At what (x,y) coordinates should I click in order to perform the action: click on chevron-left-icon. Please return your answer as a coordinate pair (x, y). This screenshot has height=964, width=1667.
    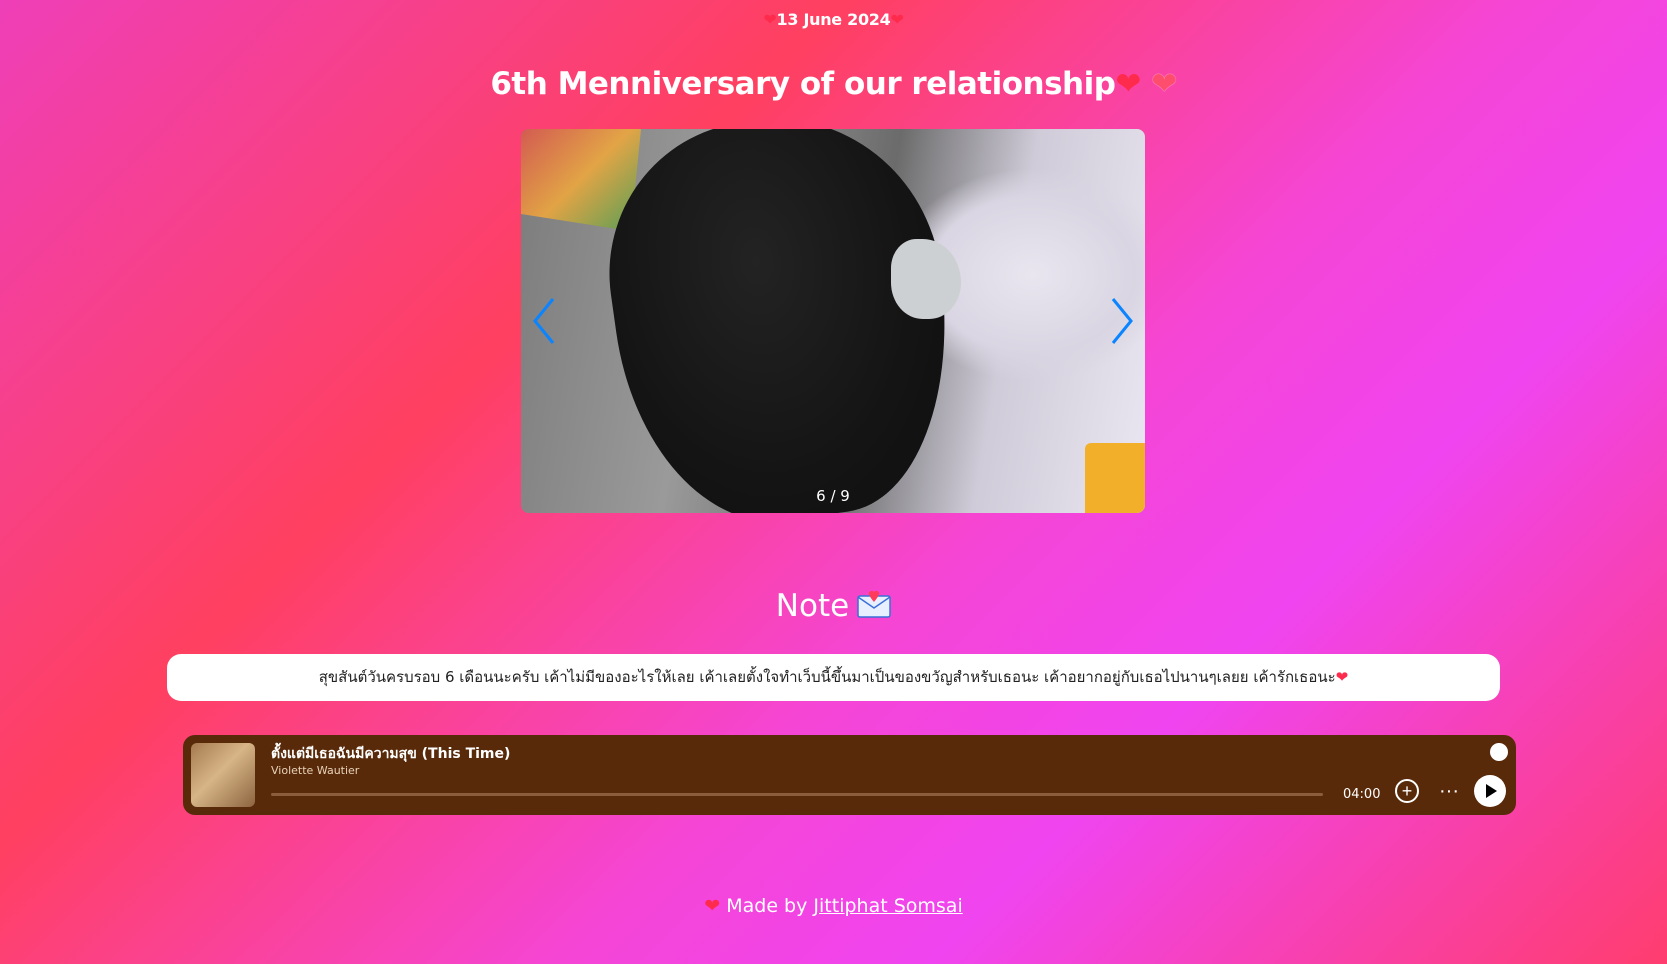
    Looking at the image, I should click on (544, 321).